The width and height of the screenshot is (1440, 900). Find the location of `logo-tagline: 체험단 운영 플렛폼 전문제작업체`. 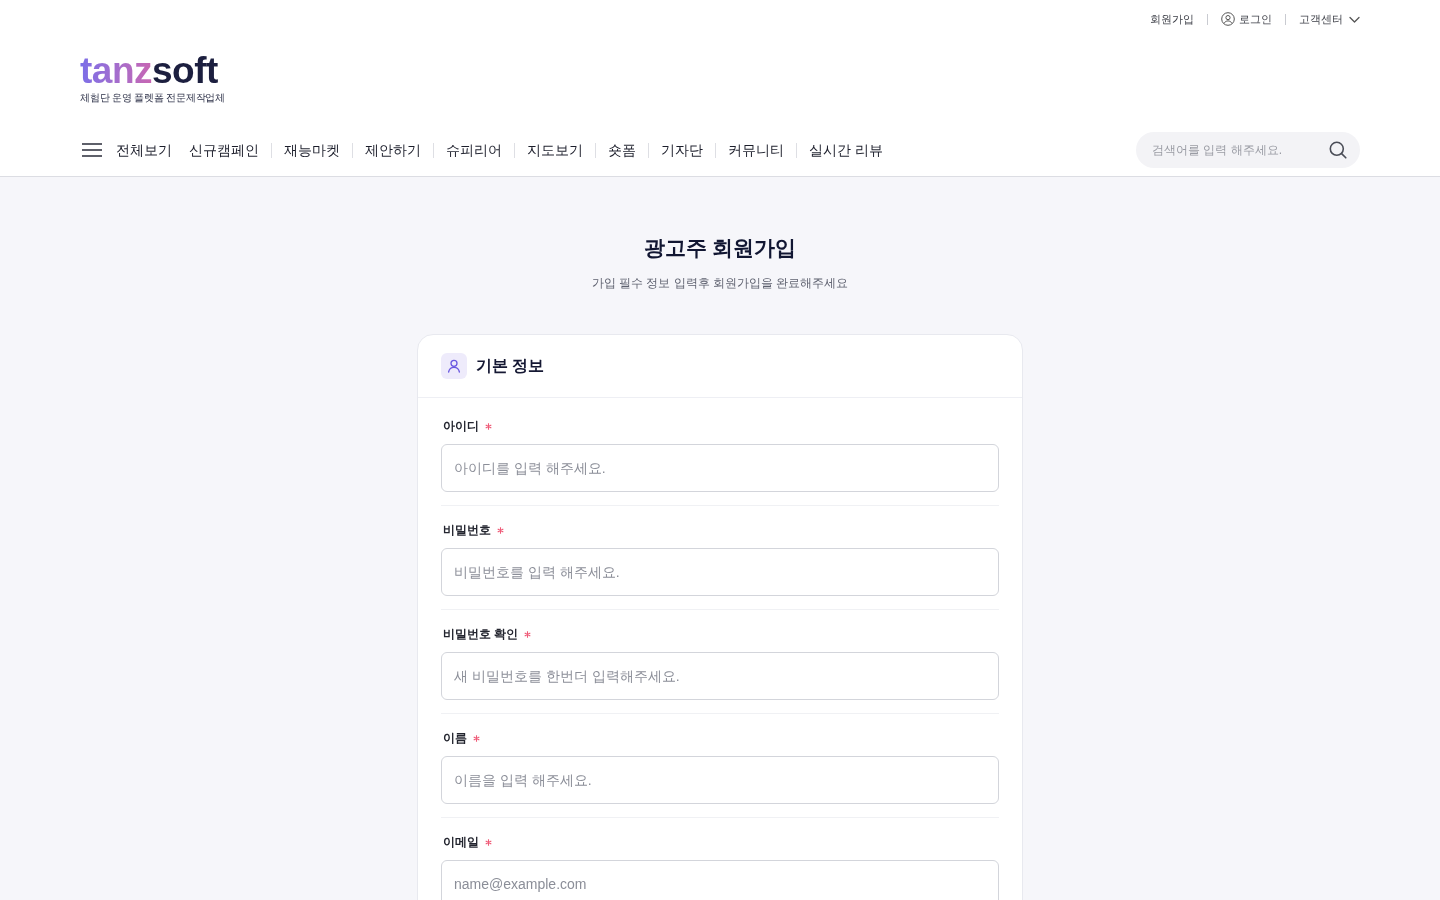

logo-tagline: 체험단 운영 플렛폼 전문제작업체 is located at coordinates (152, 98).